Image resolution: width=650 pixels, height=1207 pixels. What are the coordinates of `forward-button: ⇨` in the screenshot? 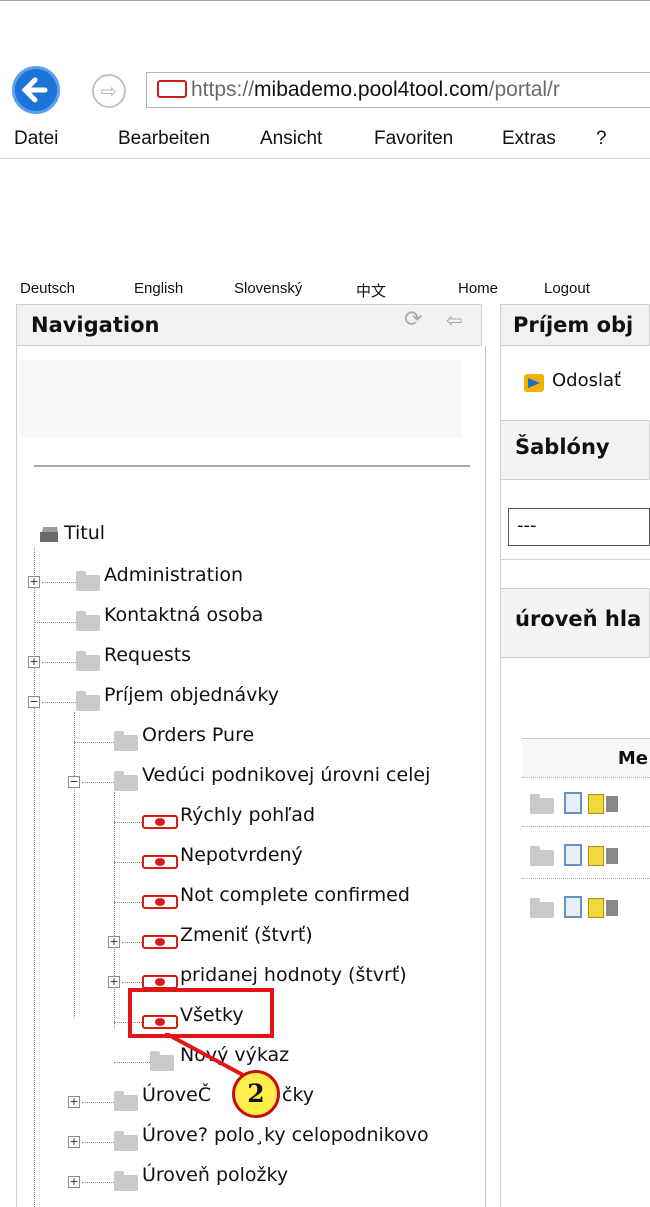 It's located at (109, 91).